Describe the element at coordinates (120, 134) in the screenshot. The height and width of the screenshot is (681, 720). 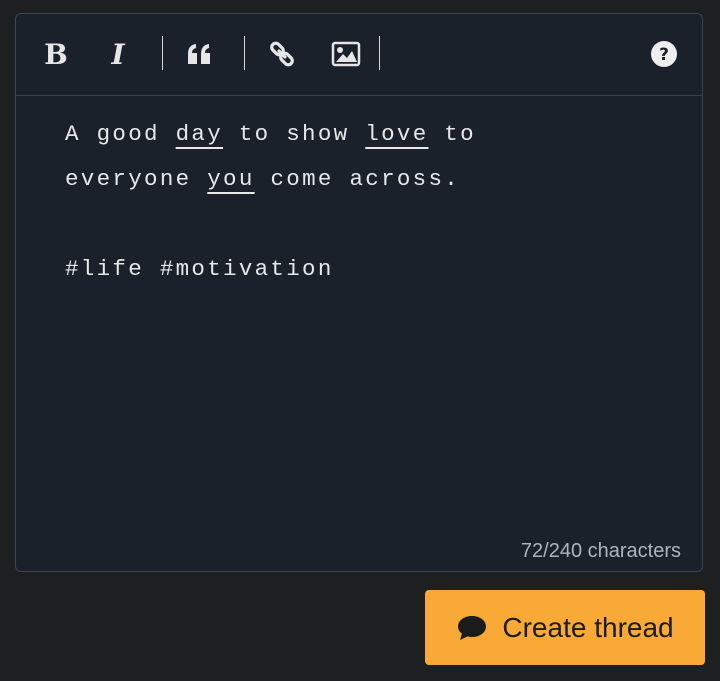
I see `text-segment: A good` at that location.